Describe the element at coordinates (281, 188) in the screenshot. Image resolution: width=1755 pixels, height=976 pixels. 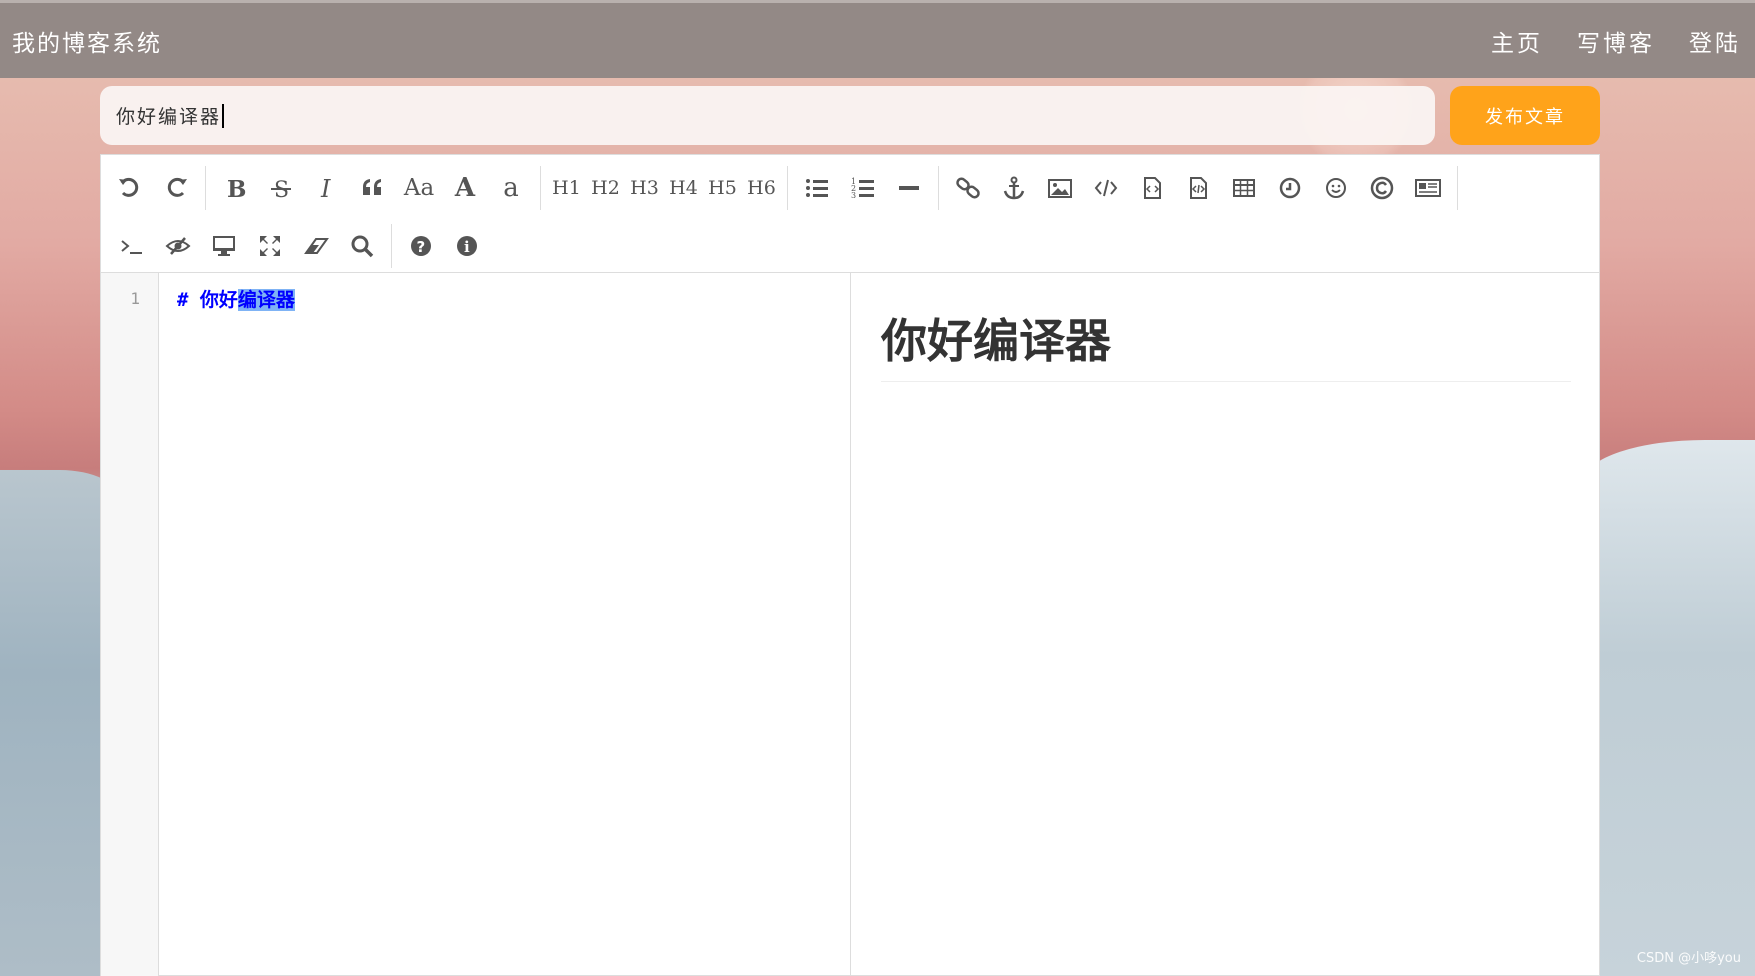
I see `strikethrough-icon: S` at that location.